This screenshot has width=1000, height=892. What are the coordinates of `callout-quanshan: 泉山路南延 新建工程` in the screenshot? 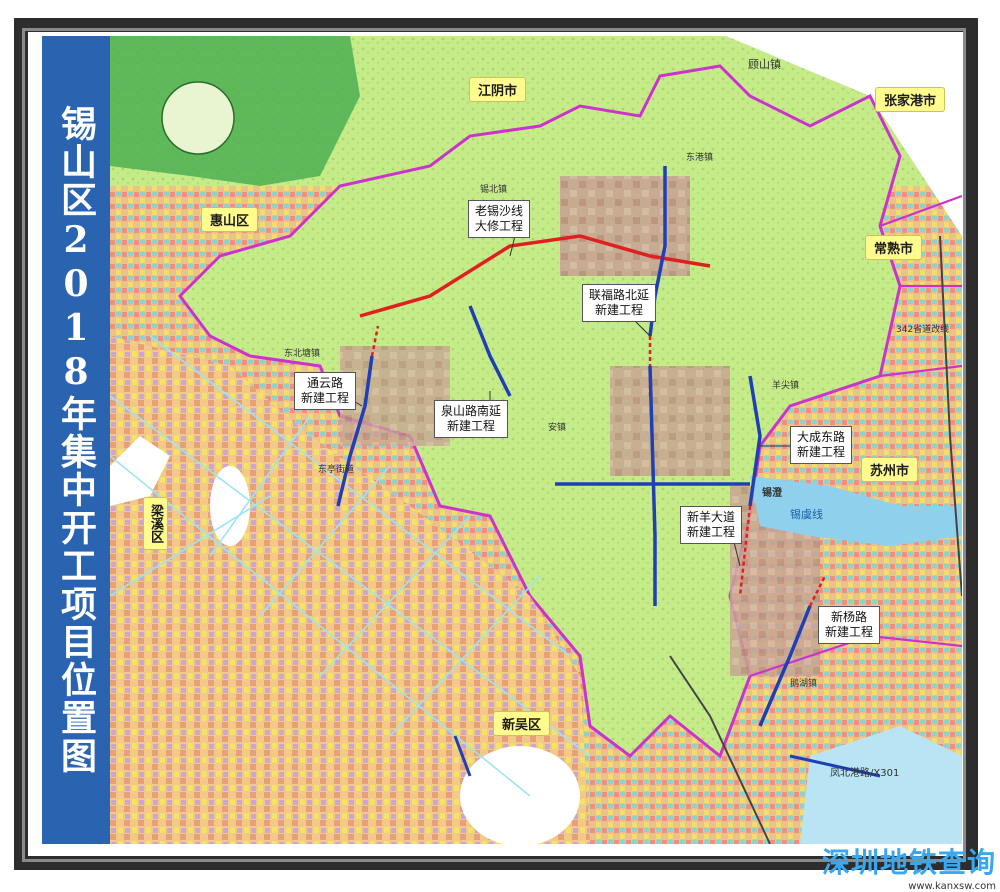 It's located at (471, 419).